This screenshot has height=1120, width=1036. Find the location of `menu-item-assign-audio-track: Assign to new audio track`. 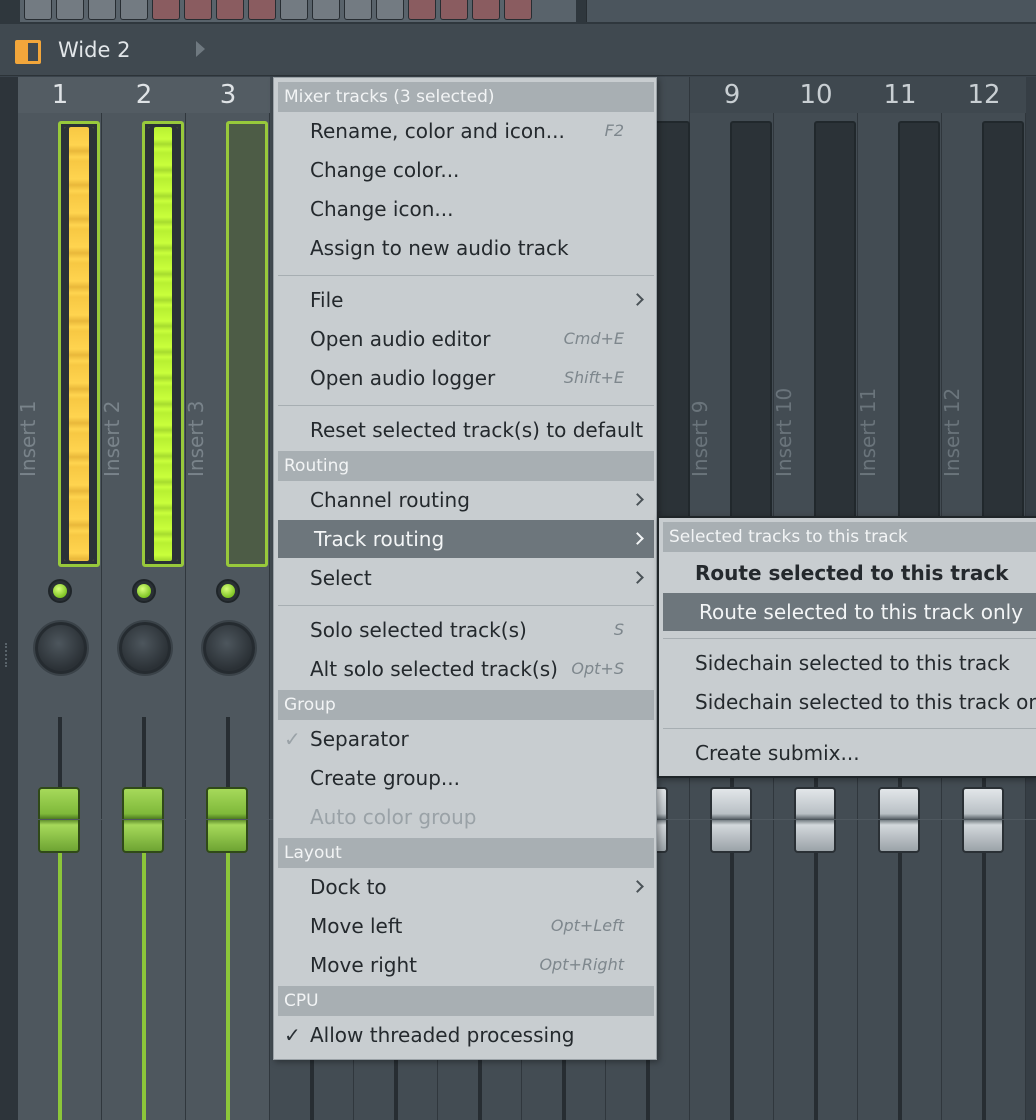

menu-item-assign-audio-track: Assign to new audio track is located at coordinates (466, 248).